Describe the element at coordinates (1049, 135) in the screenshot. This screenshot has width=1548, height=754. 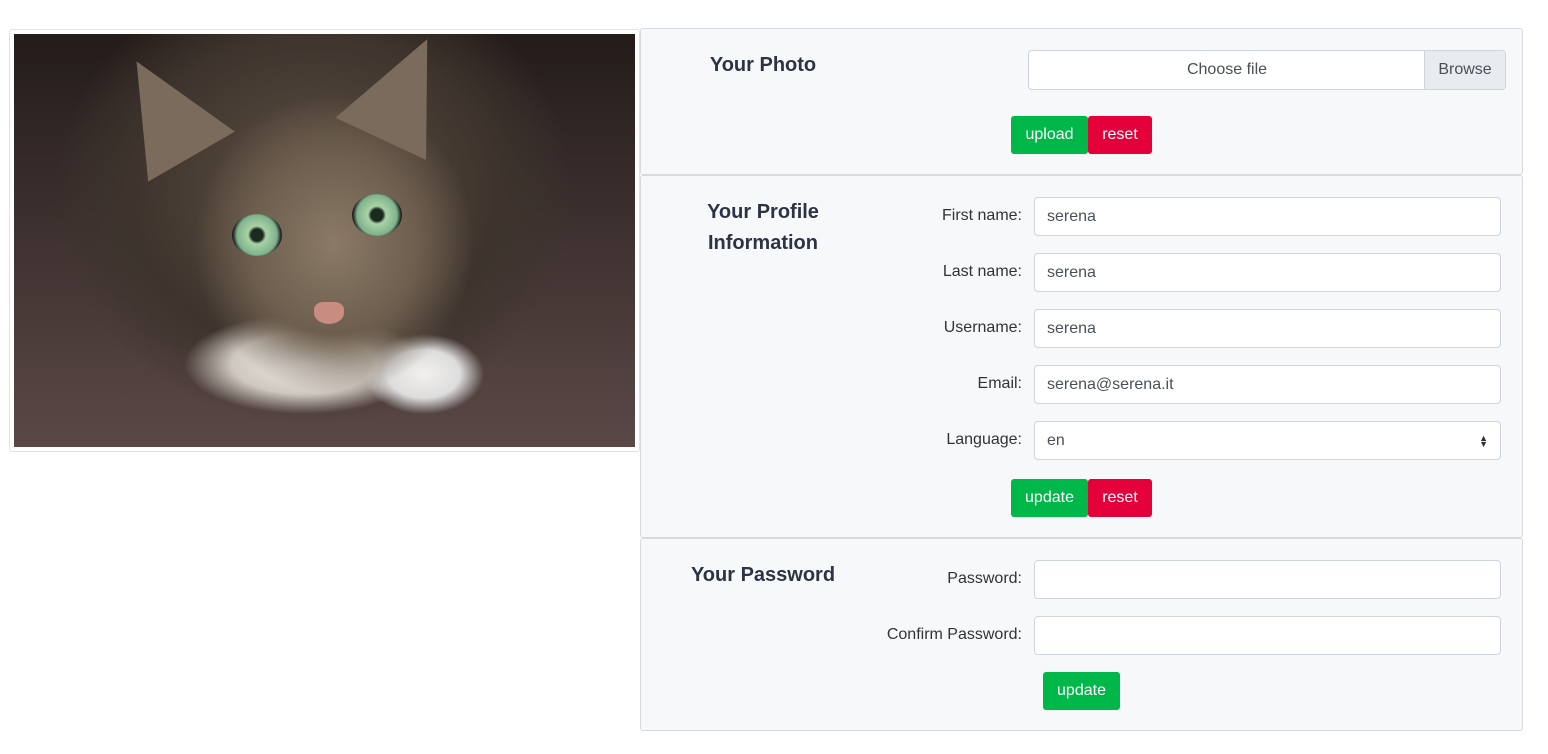
I see `upload-button: upload` at that location.